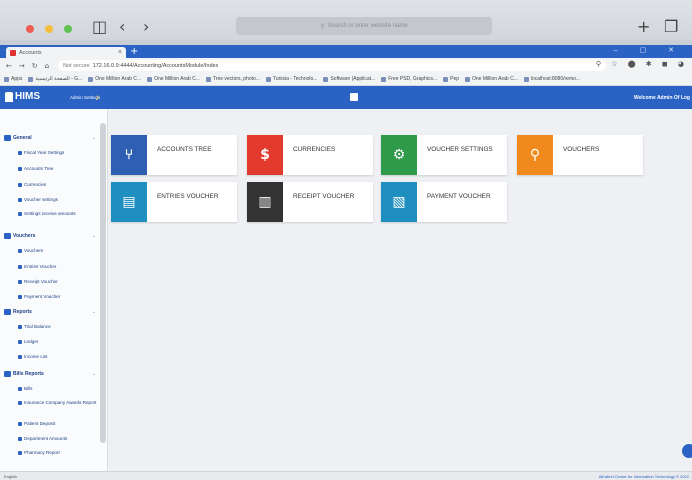 This screenshot has width=692, height=480. Describe the element at coordinates (58, 327) in the screenshot. I see `sidebar-item-trial-balance: Trial Balance` at that location.